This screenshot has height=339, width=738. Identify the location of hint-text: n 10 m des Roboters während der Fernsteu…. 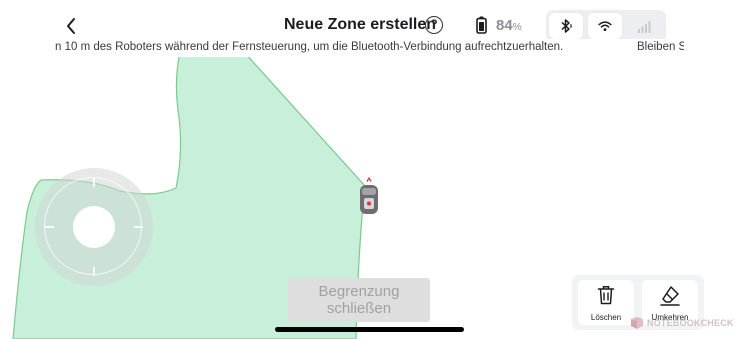
(309, 47).